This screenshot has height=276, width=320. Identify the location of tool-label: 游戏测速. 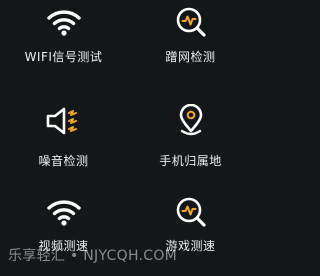
(190, 246).